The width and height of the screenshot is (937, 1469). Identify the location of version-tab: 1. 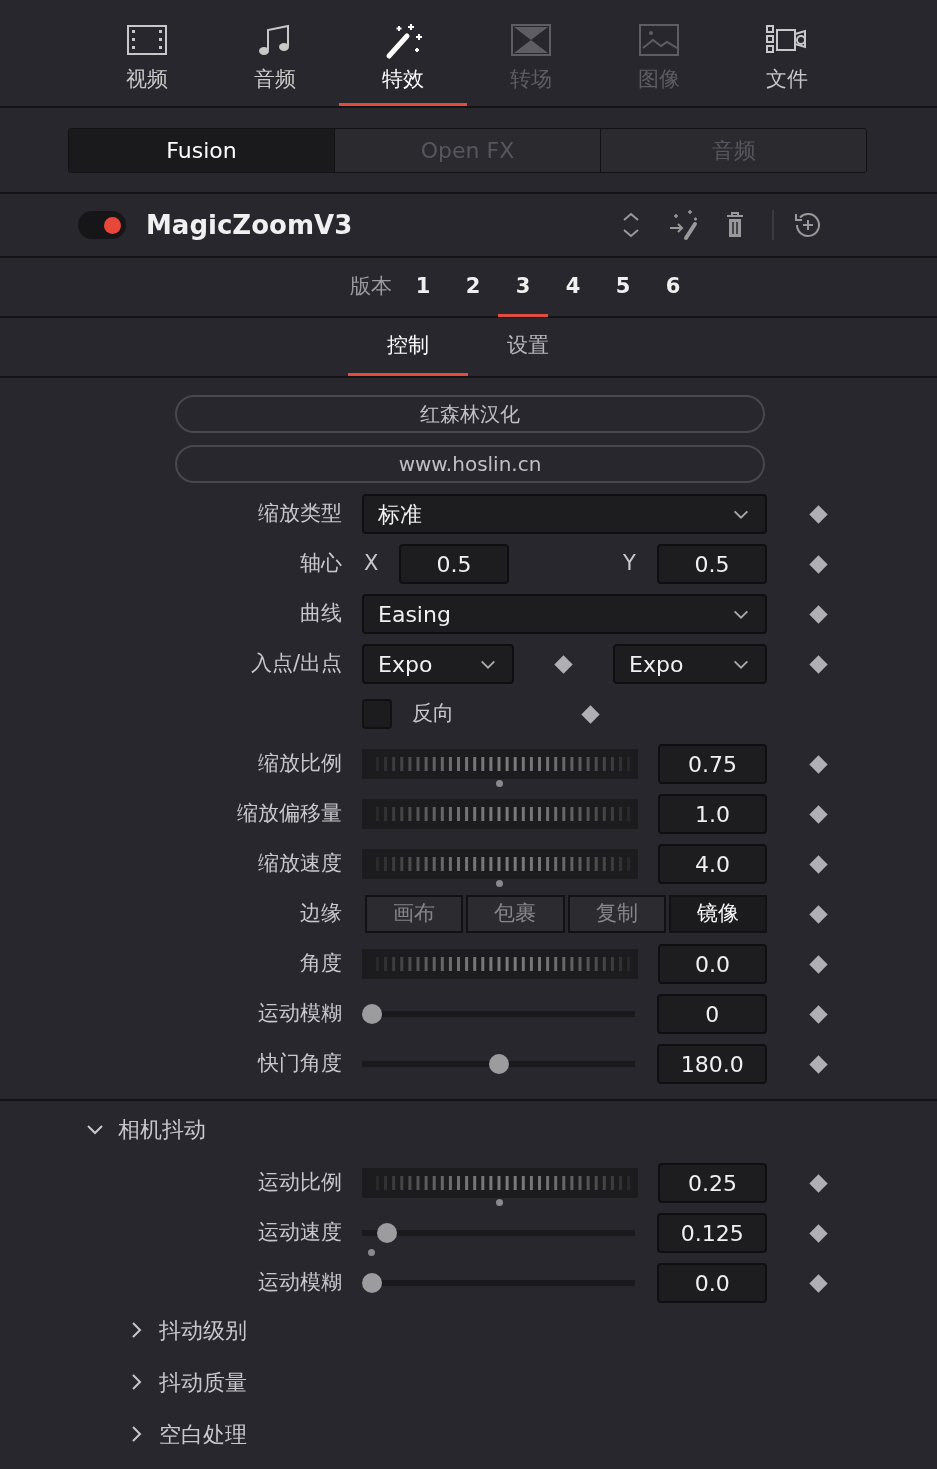
(423, 287).